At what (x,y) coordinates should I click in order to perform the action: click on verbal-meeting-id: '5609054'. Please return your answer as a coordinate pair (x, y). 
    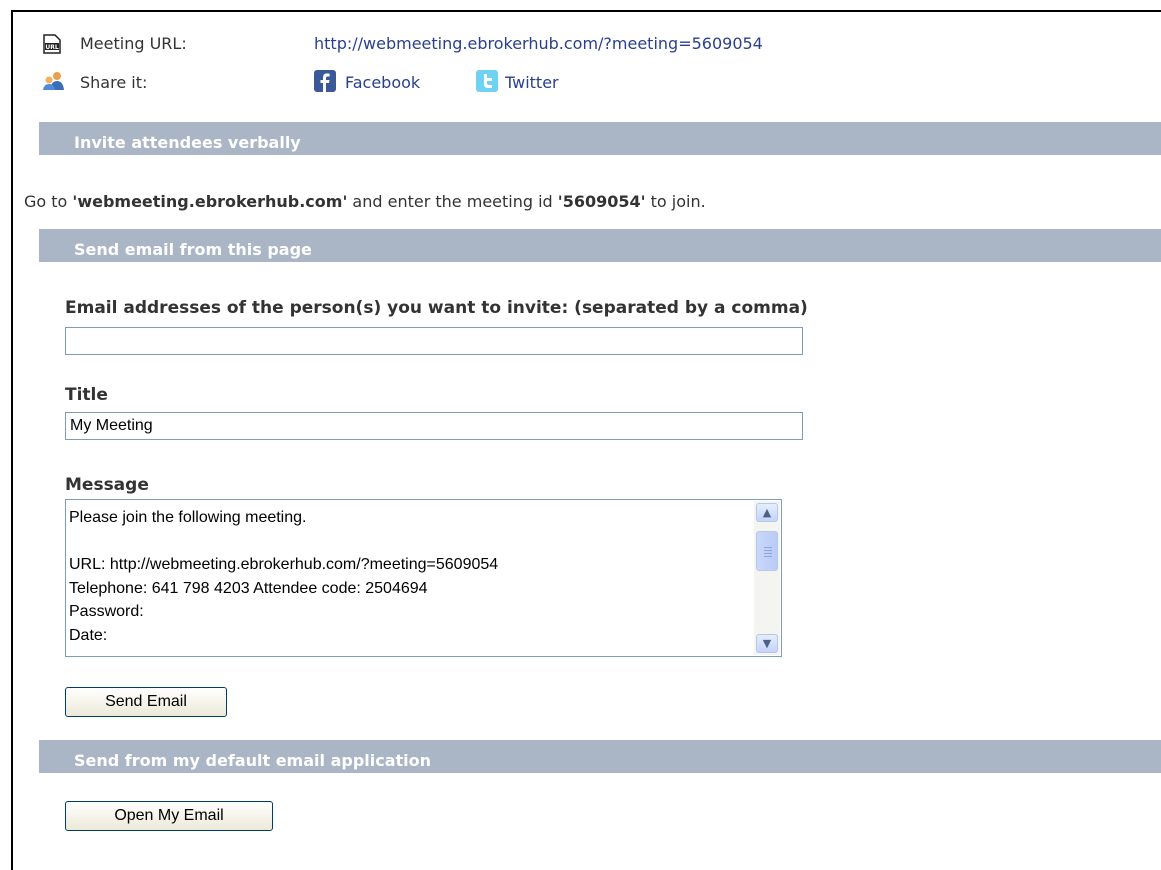
    Looking at the image, I should click on (601, 201).